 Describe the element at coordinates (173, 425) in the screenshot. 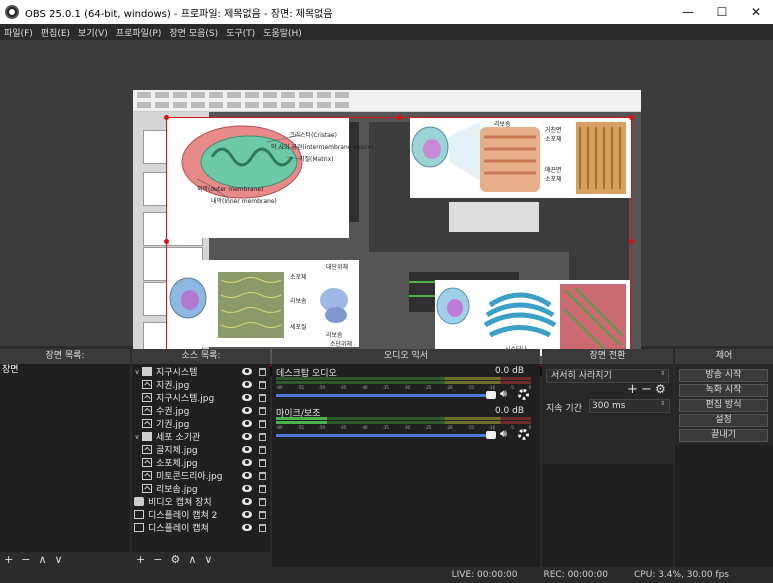

I see `source-name: 기권.jpg` at that location.